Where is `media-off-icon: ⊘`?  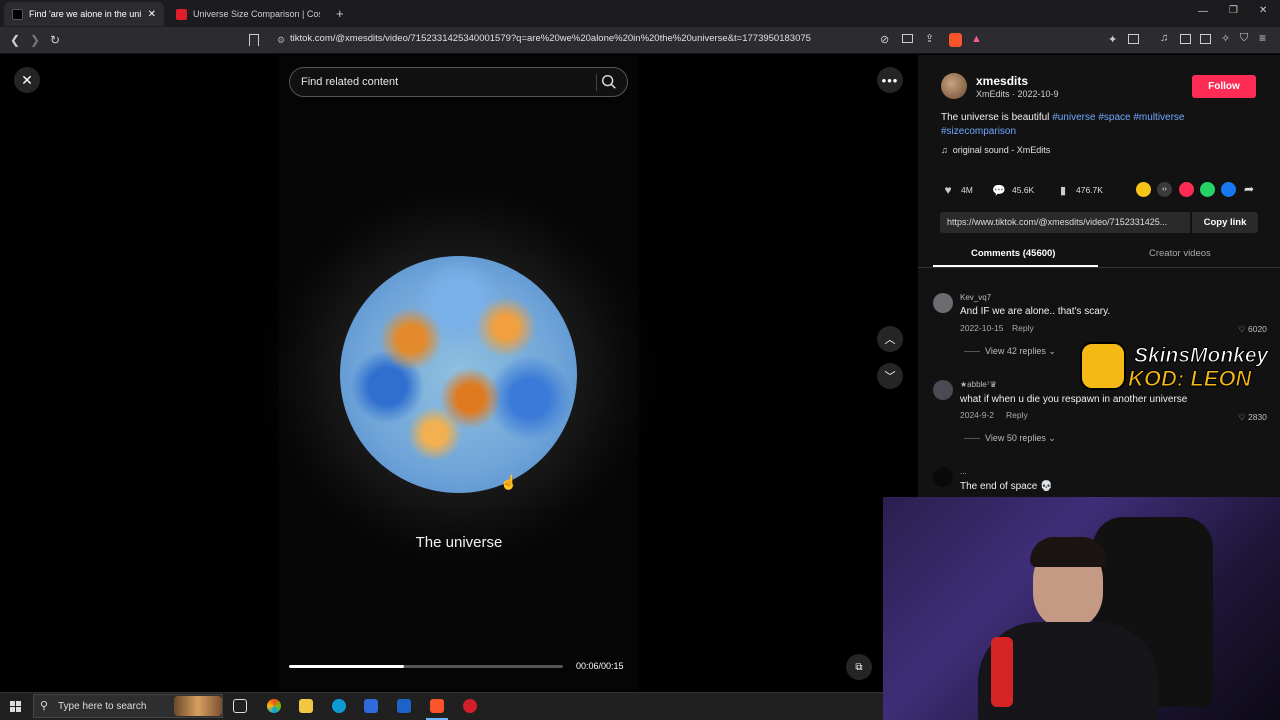 media-off-icon: ⊘ is located at coordinates (884, 39).